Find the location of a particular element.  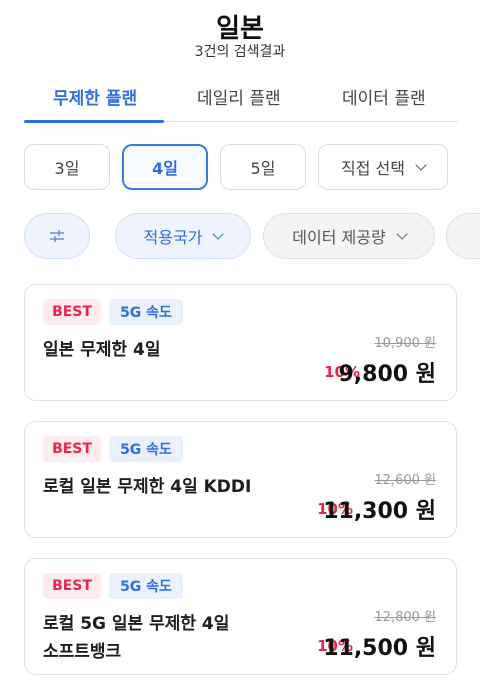

product-name-line2: 소프트뱅크 is located at coordinates (82, 652).